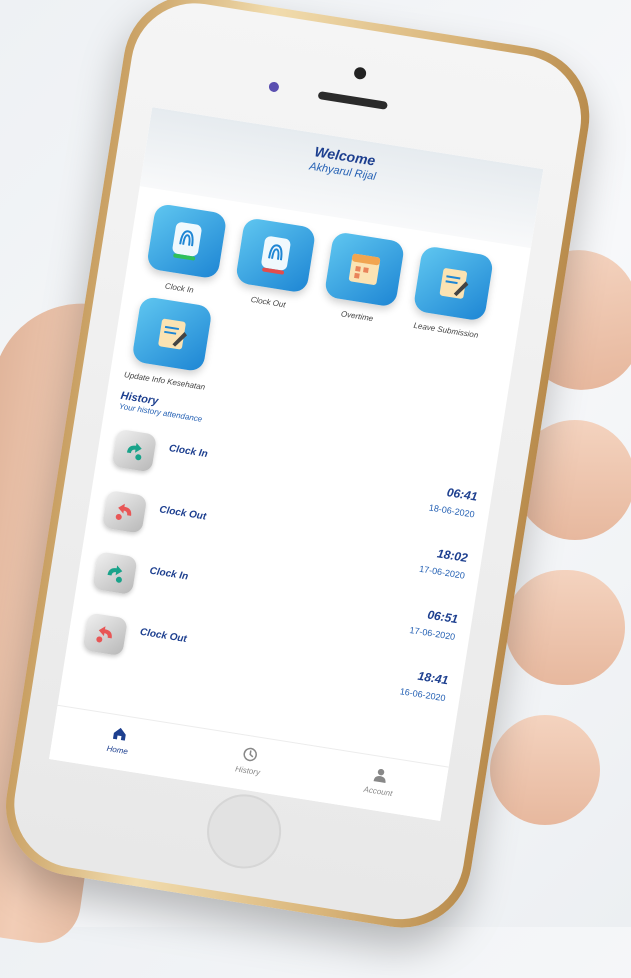  Describe the element at coordinates (186, 241) in the screenshot. I see `fingerprint-in-icon` at that location.